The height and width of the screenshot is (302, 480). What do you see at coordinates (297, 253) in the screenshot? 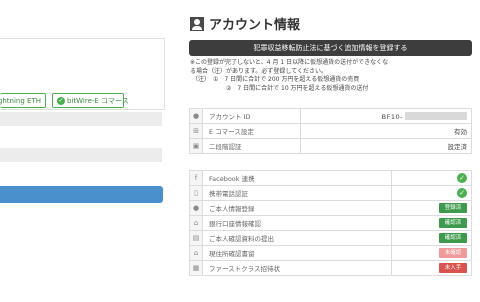
I see `verification-label: 現住所確認書留` at bounding box center [297, 253].